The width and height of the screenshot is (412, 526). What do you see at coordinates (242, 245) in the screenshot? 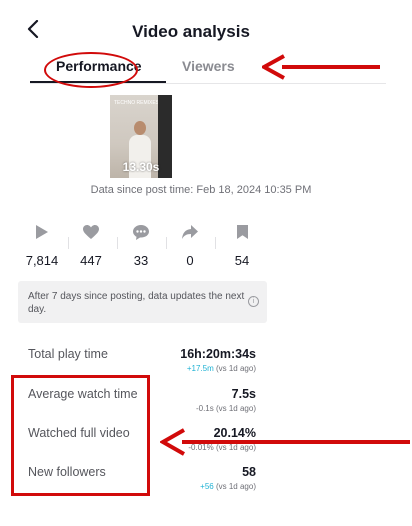
I see `stat-saves: 54` at bounding box center [242, 245].